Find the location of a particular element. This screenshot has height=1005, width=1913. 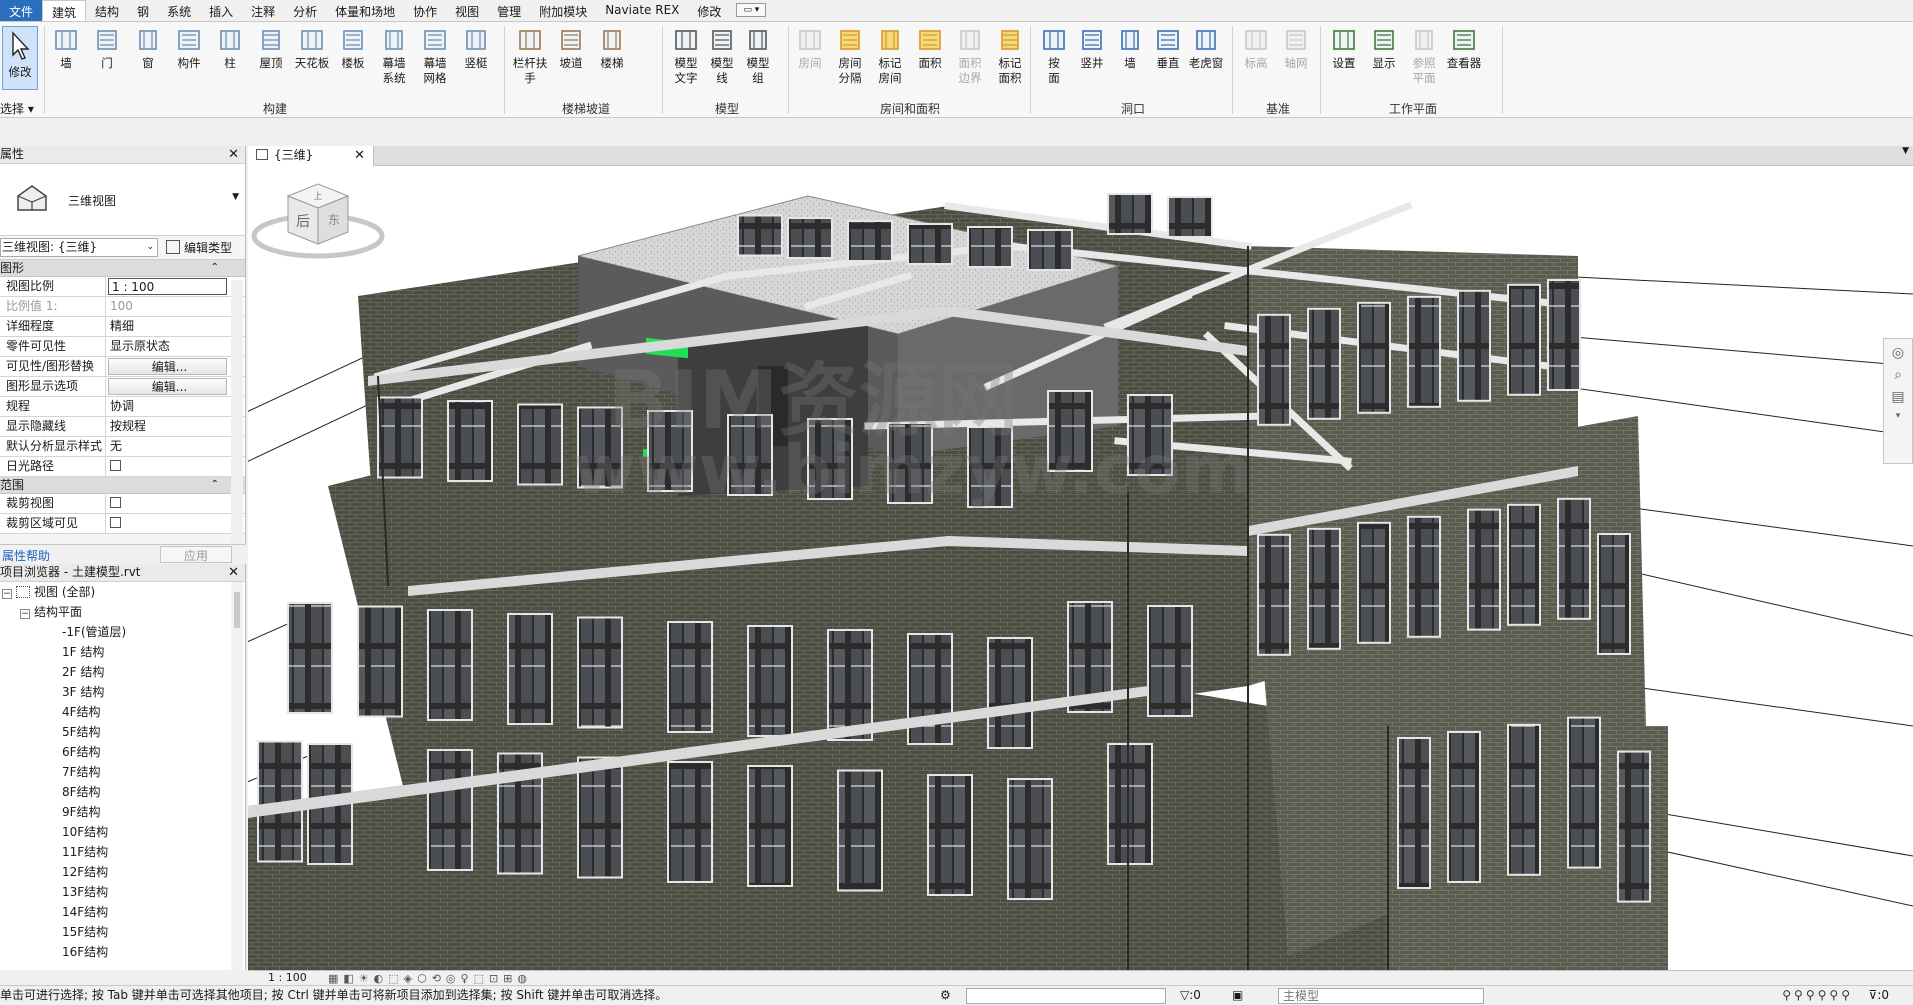

build-button-4: 柱 is located at coordinates (230, 48).